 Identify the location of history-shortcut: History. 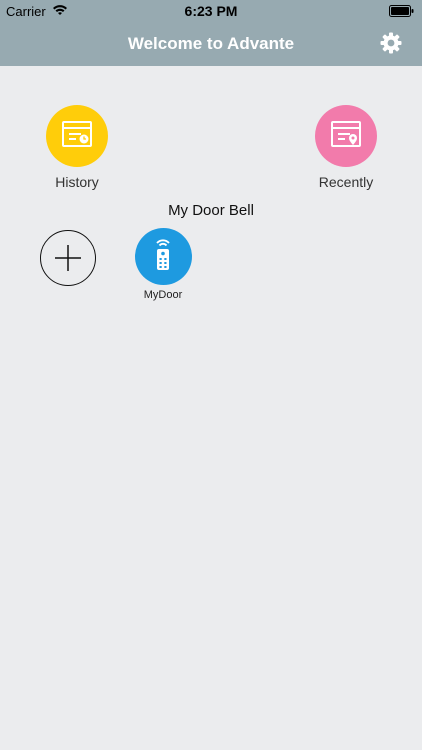
(77, 147).